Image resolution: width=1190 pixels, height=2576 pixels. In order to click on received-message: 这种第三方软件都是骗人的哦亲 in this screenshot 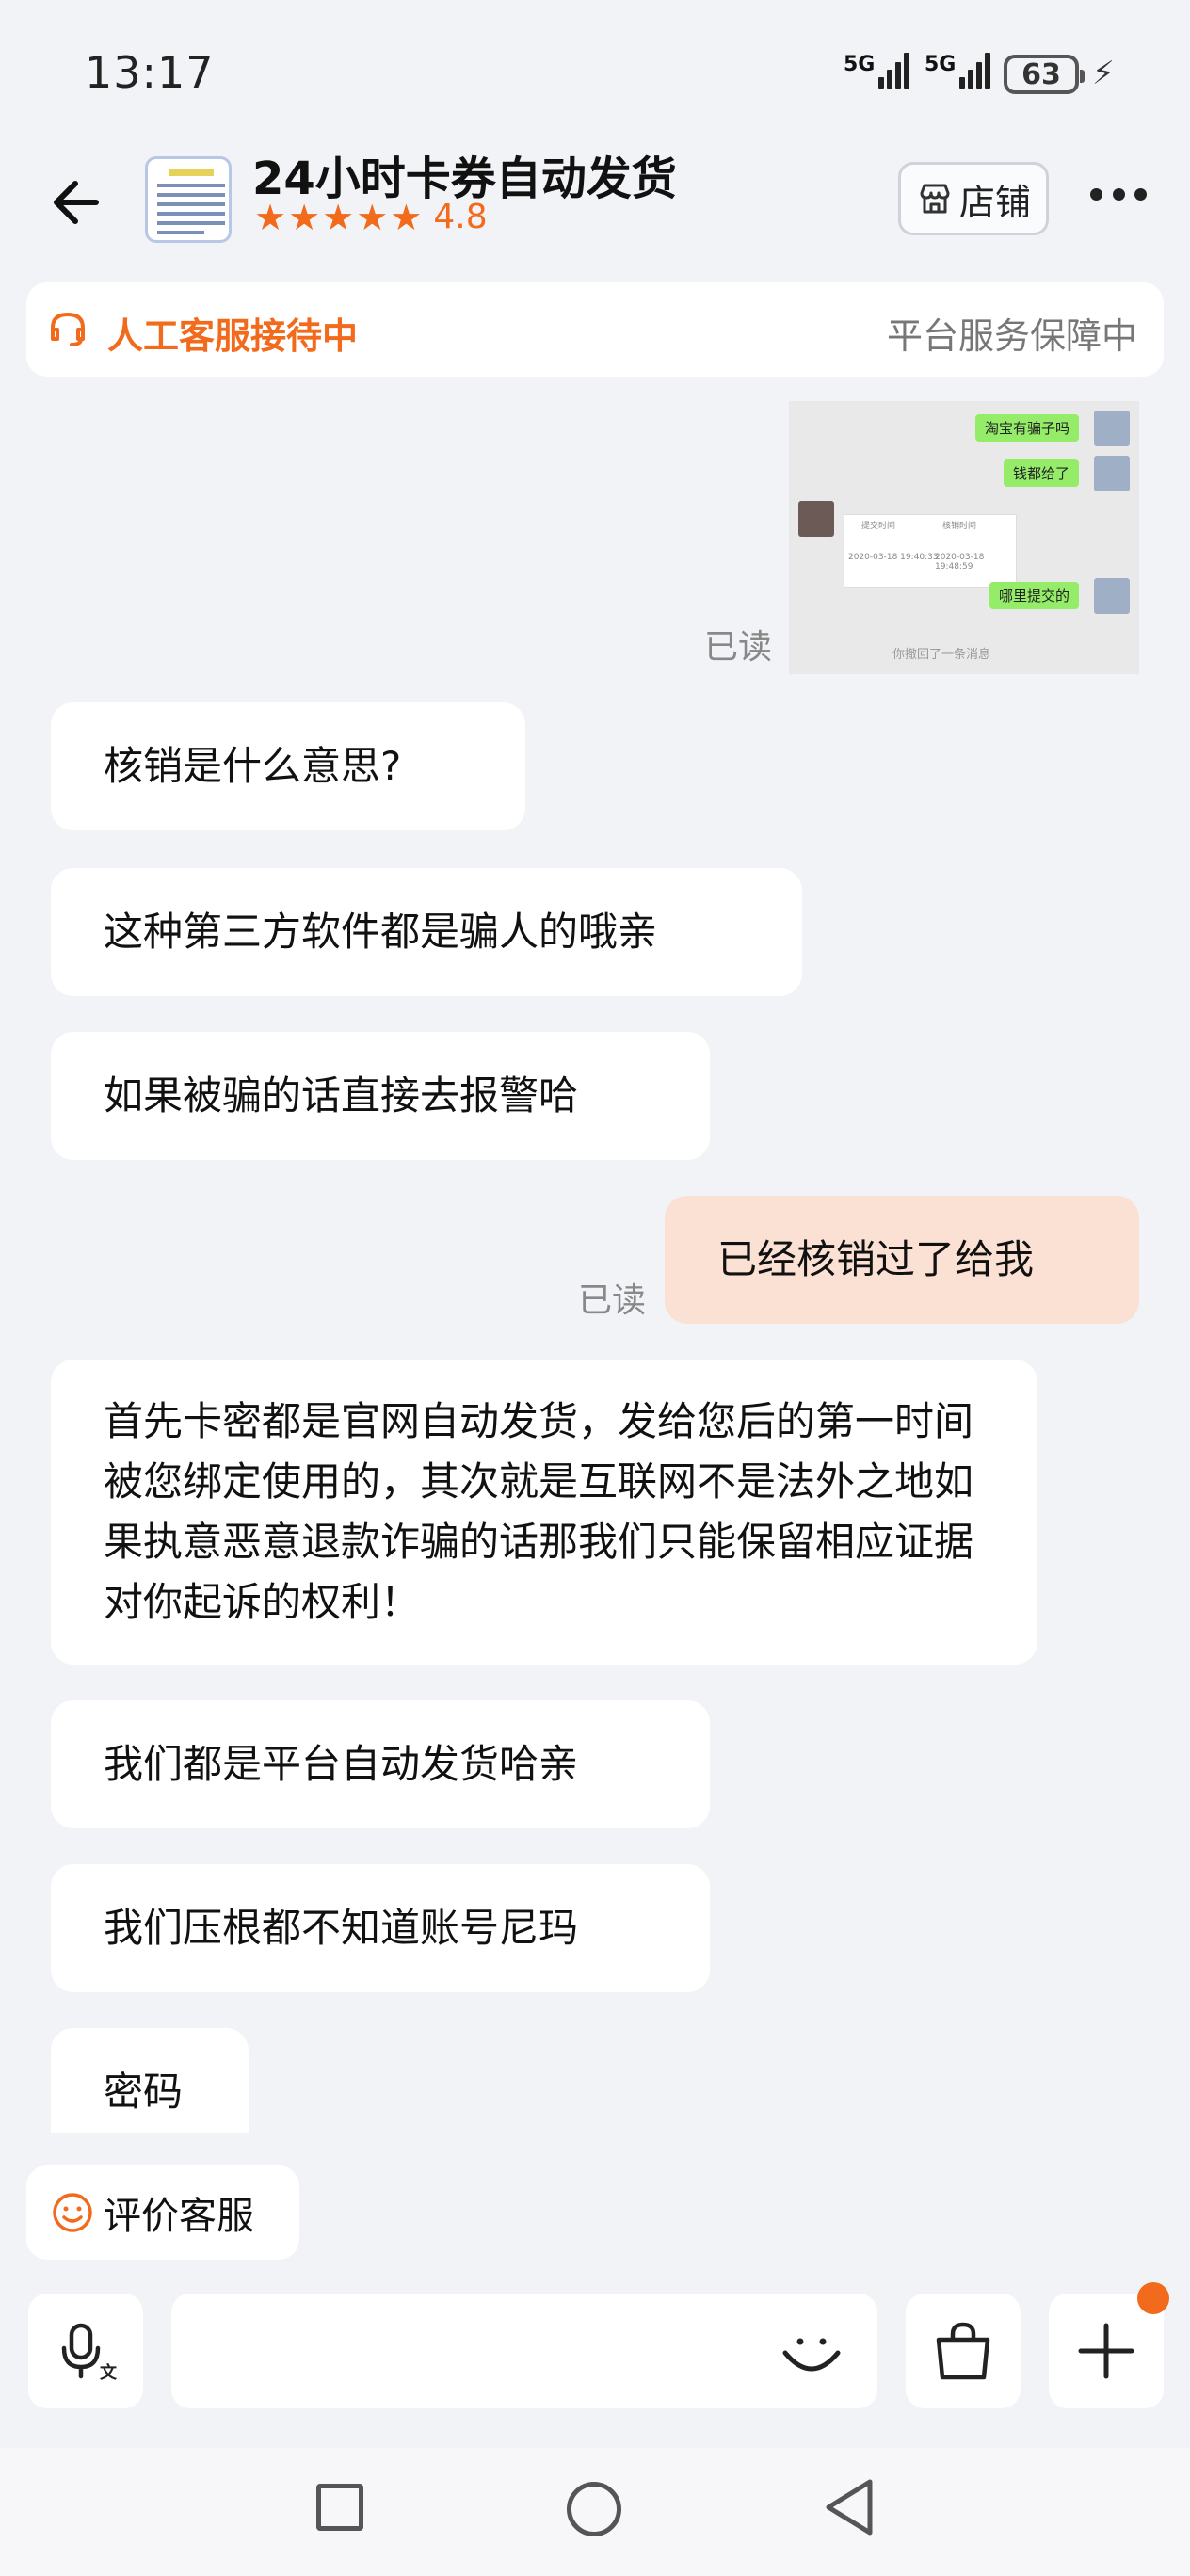, I will do `click(426, 932)`.